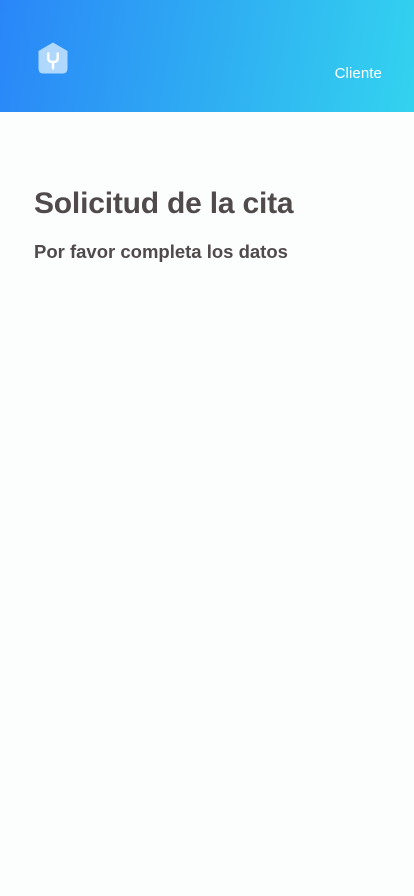 The height and width of the screenshot is (896, 414). What do you see at coordinates (53, 58) in the screenshot?
I see `wrench-house-icon` at bounding box center [53, 58].